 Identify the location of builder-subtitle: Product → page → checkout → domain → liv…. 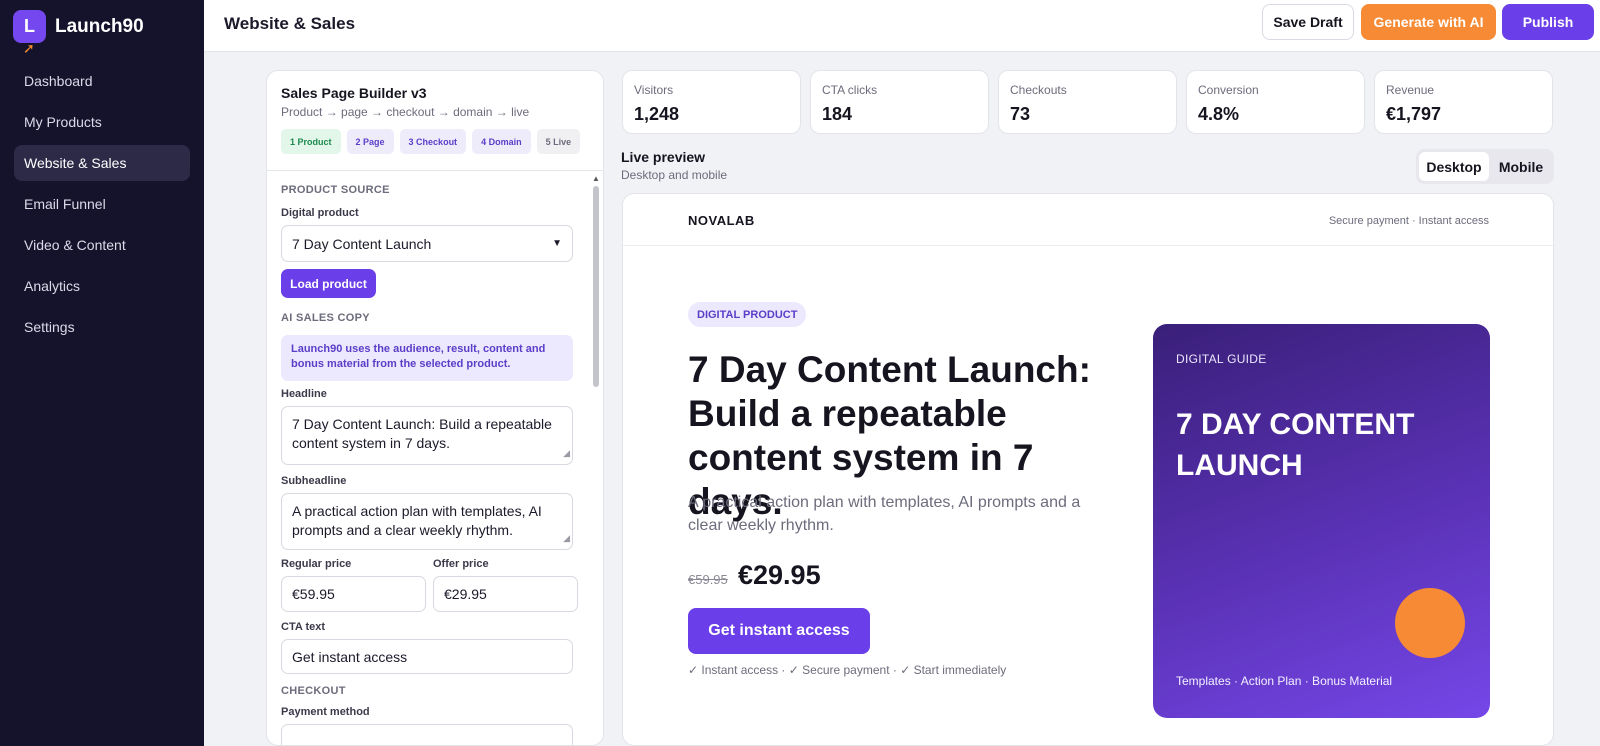
(405, 112).